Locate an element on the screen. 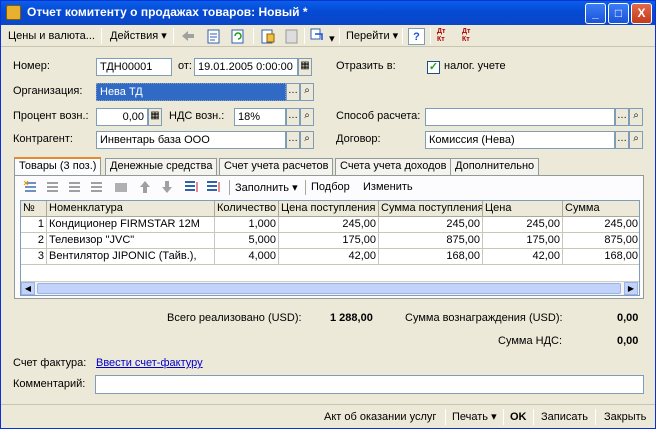 The height and width of the screenshot is (429, 656). table-cell: 5,000 is located at coordinates (247, 241).